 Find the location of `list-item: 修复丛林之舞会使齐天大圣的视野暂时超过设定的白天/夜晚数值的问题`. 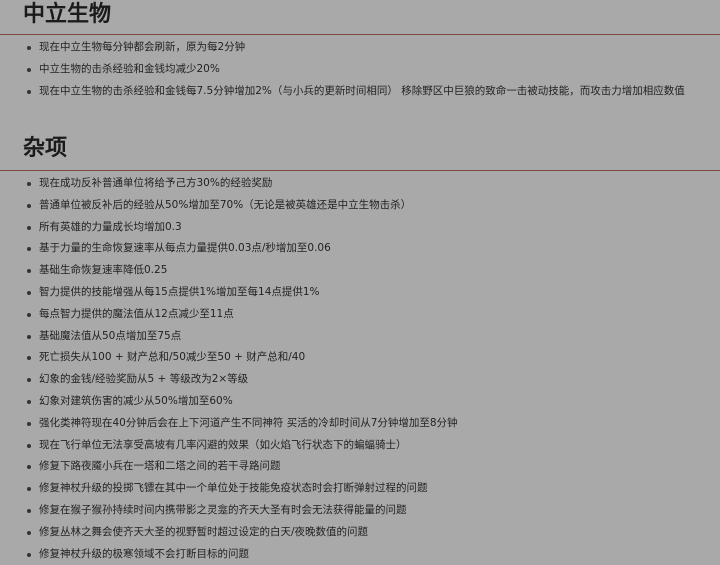

list-item: 修复丛林之舞会使齐天大圣的视野暂时超过设定的白天/夜晚数值的问题 is located at coordinates (373, 533).